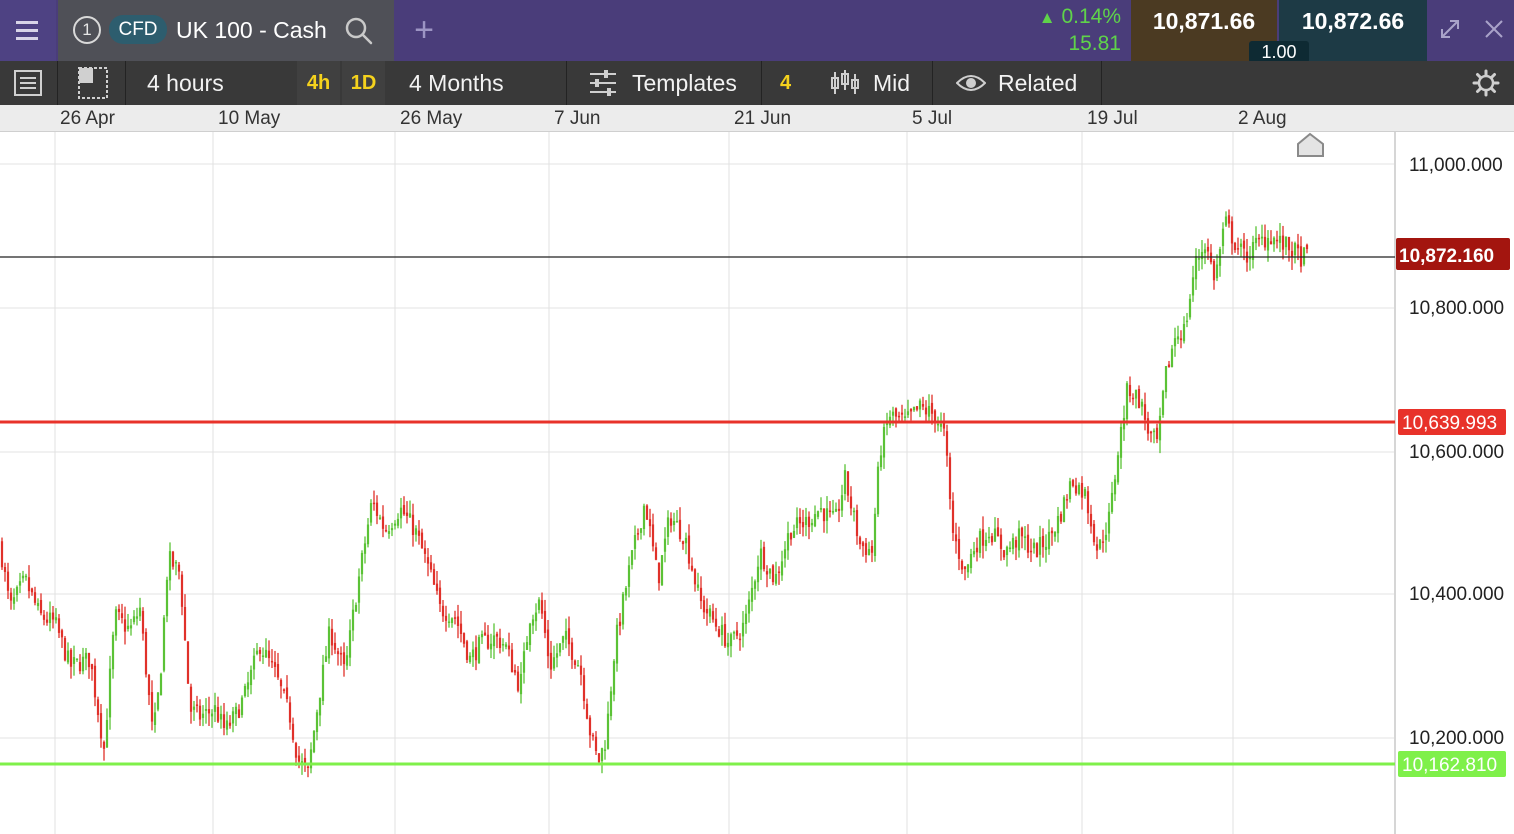 The image size is (1514, 834). What do you see at coordinates (138, 29) in the screenshot?
I see `product-type-badge: CFD` at bounding box center [138, 29].